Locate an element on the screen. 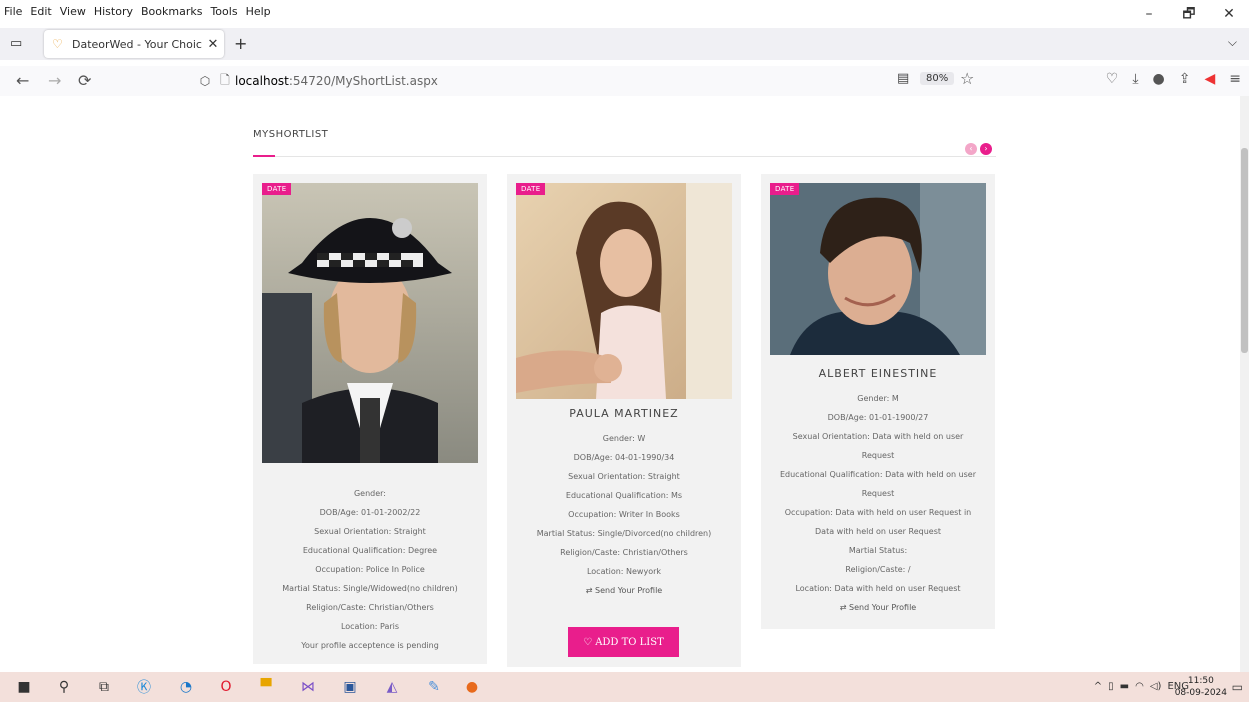 This screenshot has width=1249, height=702. next-arrow-icon: › is located at coordinates (986, 149).